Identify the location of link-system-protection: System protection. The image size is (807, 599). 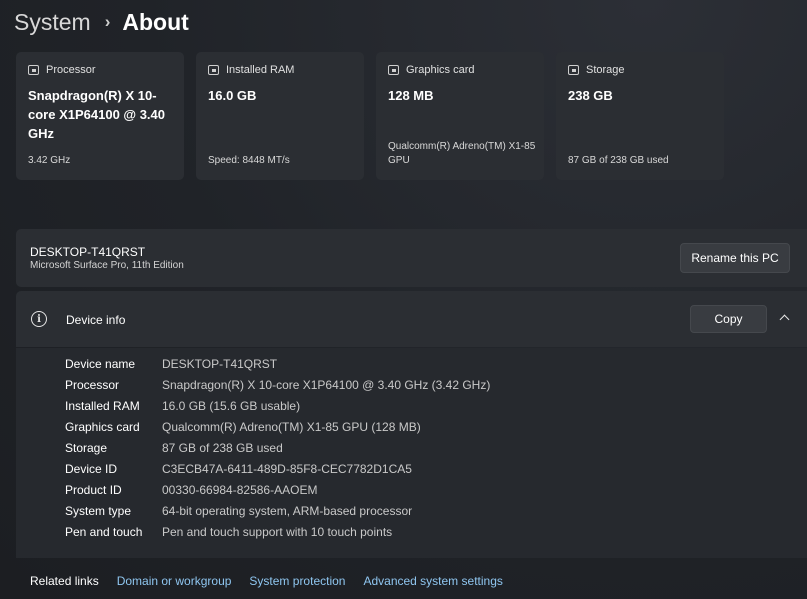
(297, 581).